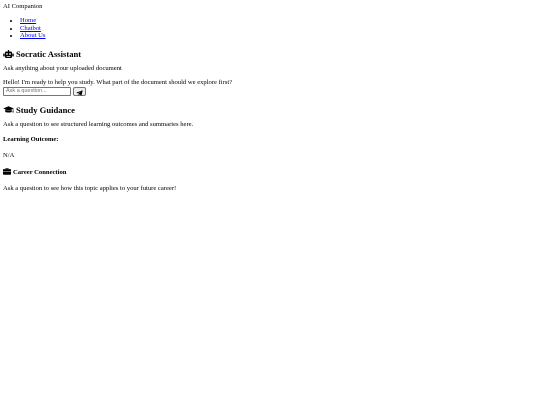 This screenshot has width=540, height=405. What do you see at coordinates (9, 155) in the screenshot?
I see `learning-outcome-value: N/A` at bounding box center [9, 155].